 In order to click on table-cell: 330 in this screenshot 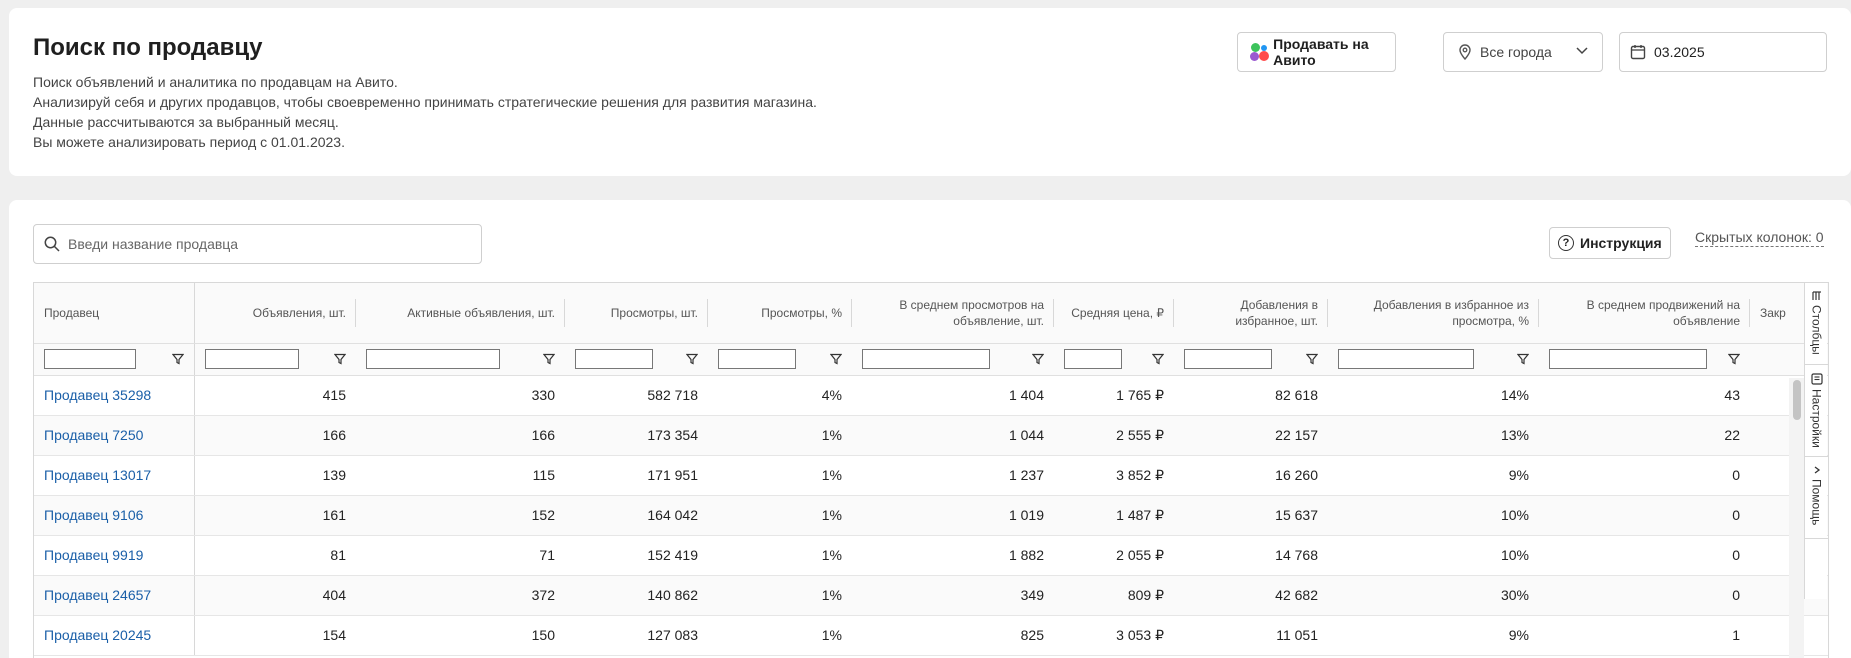, I will do `click(460, 395)`.